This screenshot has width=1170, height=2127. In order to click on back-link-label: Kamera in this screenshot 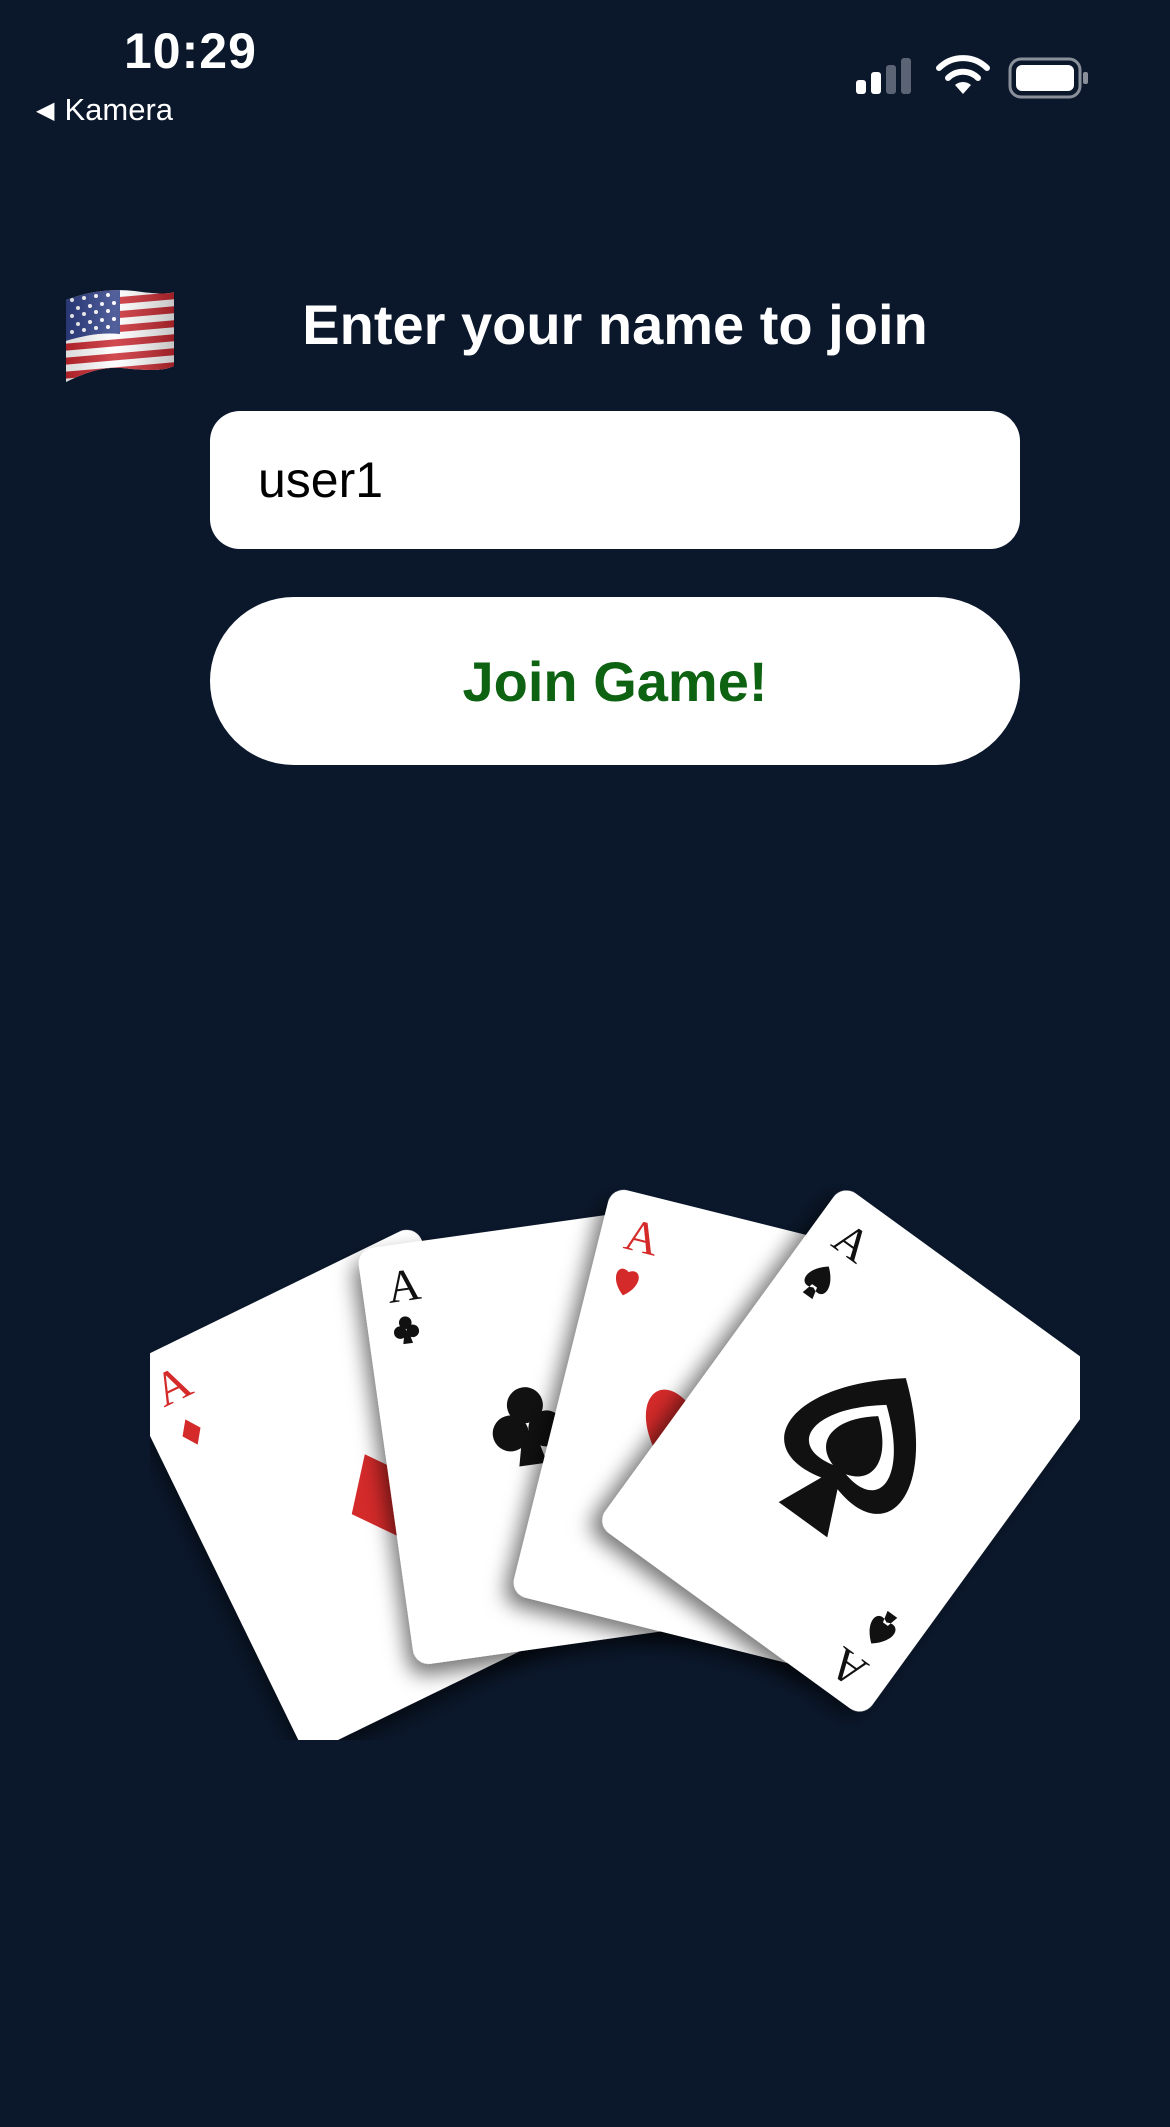, I will do `click(119, 109)`.